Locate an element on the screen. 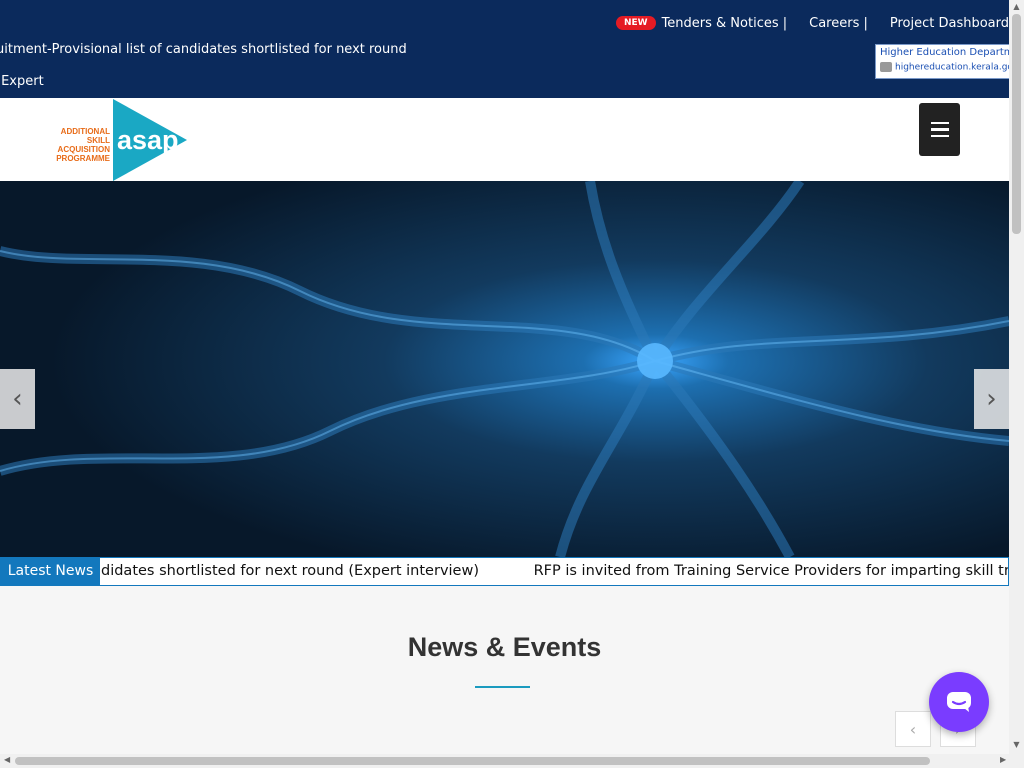 The width and height of the screenshot is (1024, 768). news-events-heading: News & Events is located at coordinates (504, 647).